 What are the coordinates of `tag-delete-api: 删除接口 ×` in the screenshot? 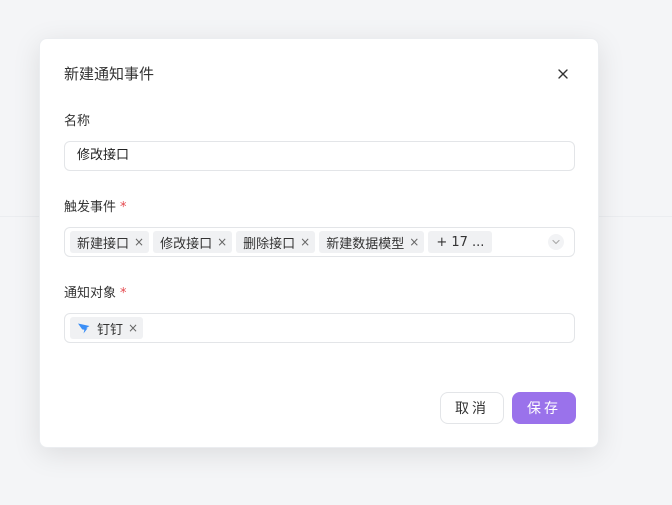 It's located at (276, 242).